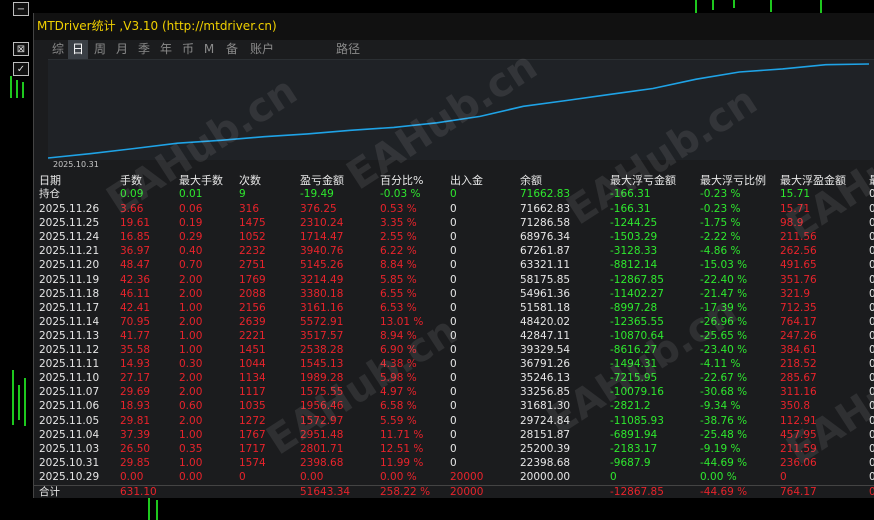 The image size is (874, 520). I want to click on cell-col-2: 0.19, so click(191, 223).